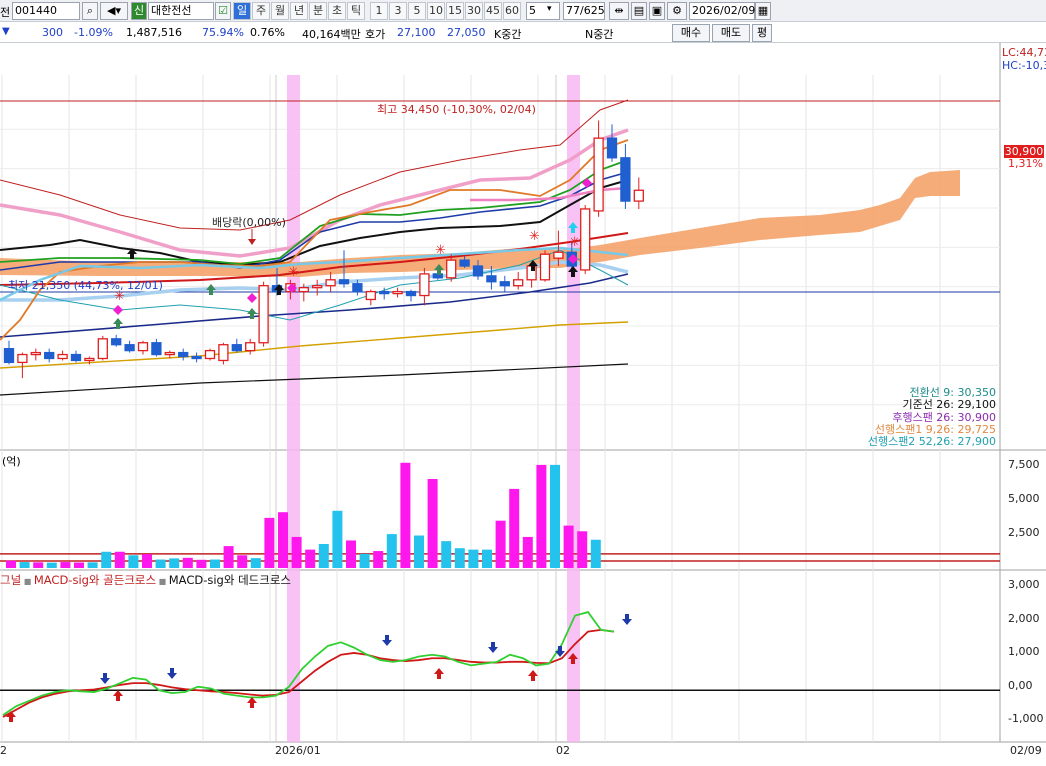  Describe the element at coordinates (493, 11) in the screenshot. I see `minute-45: 45` at that location.